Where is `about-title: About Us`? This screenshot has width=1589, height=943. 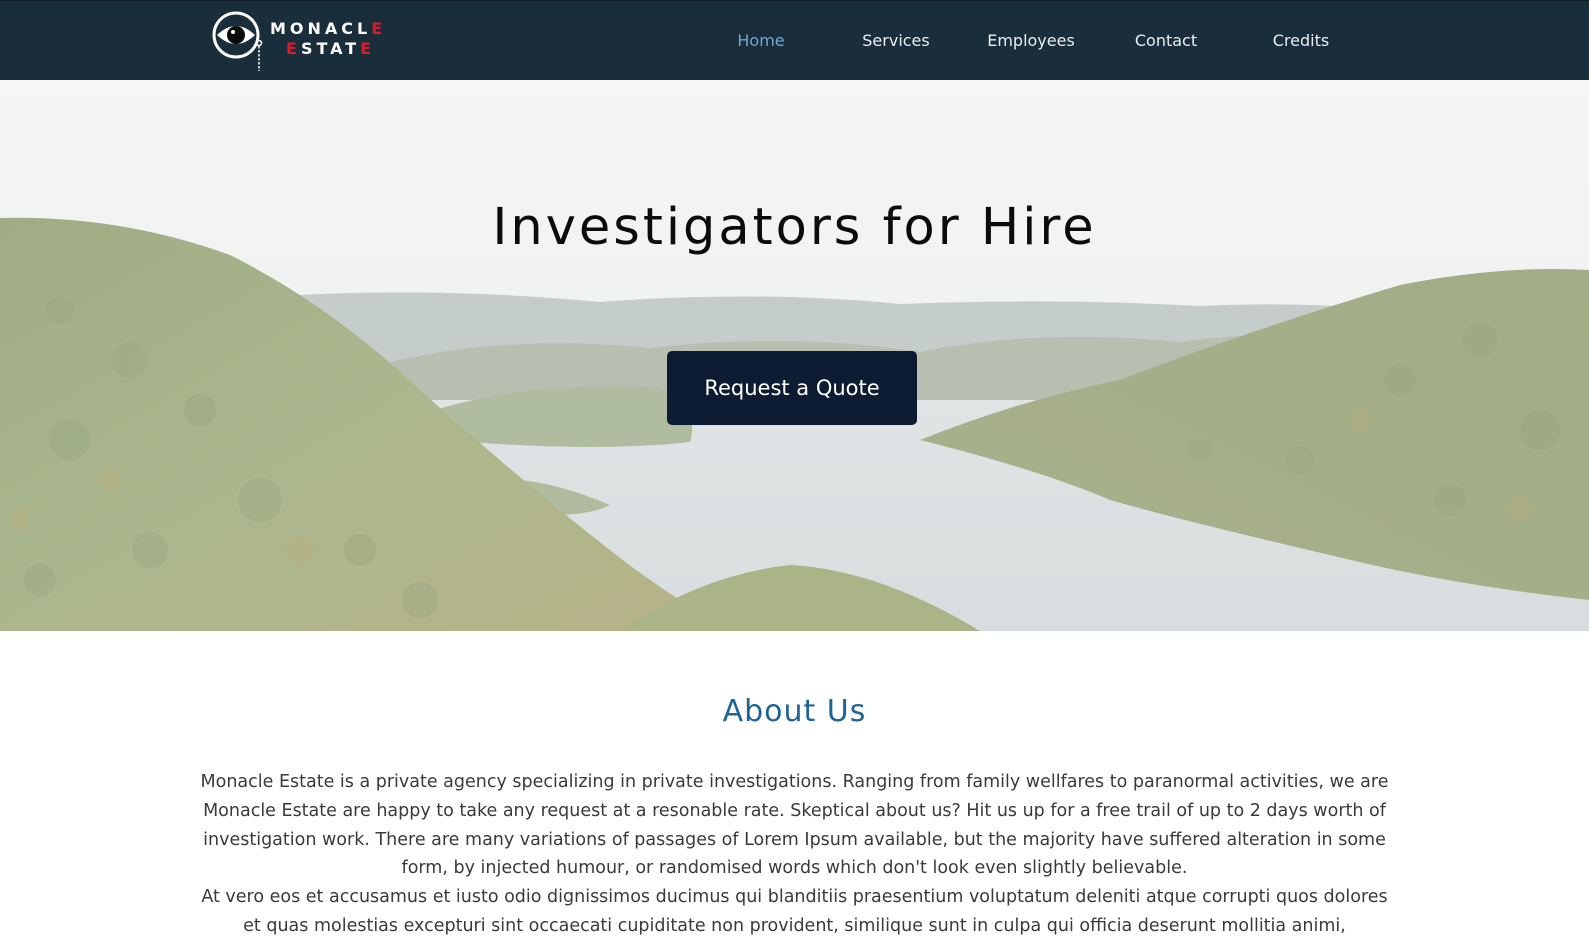 about-title: About Us is located at coordinates (794, 711).